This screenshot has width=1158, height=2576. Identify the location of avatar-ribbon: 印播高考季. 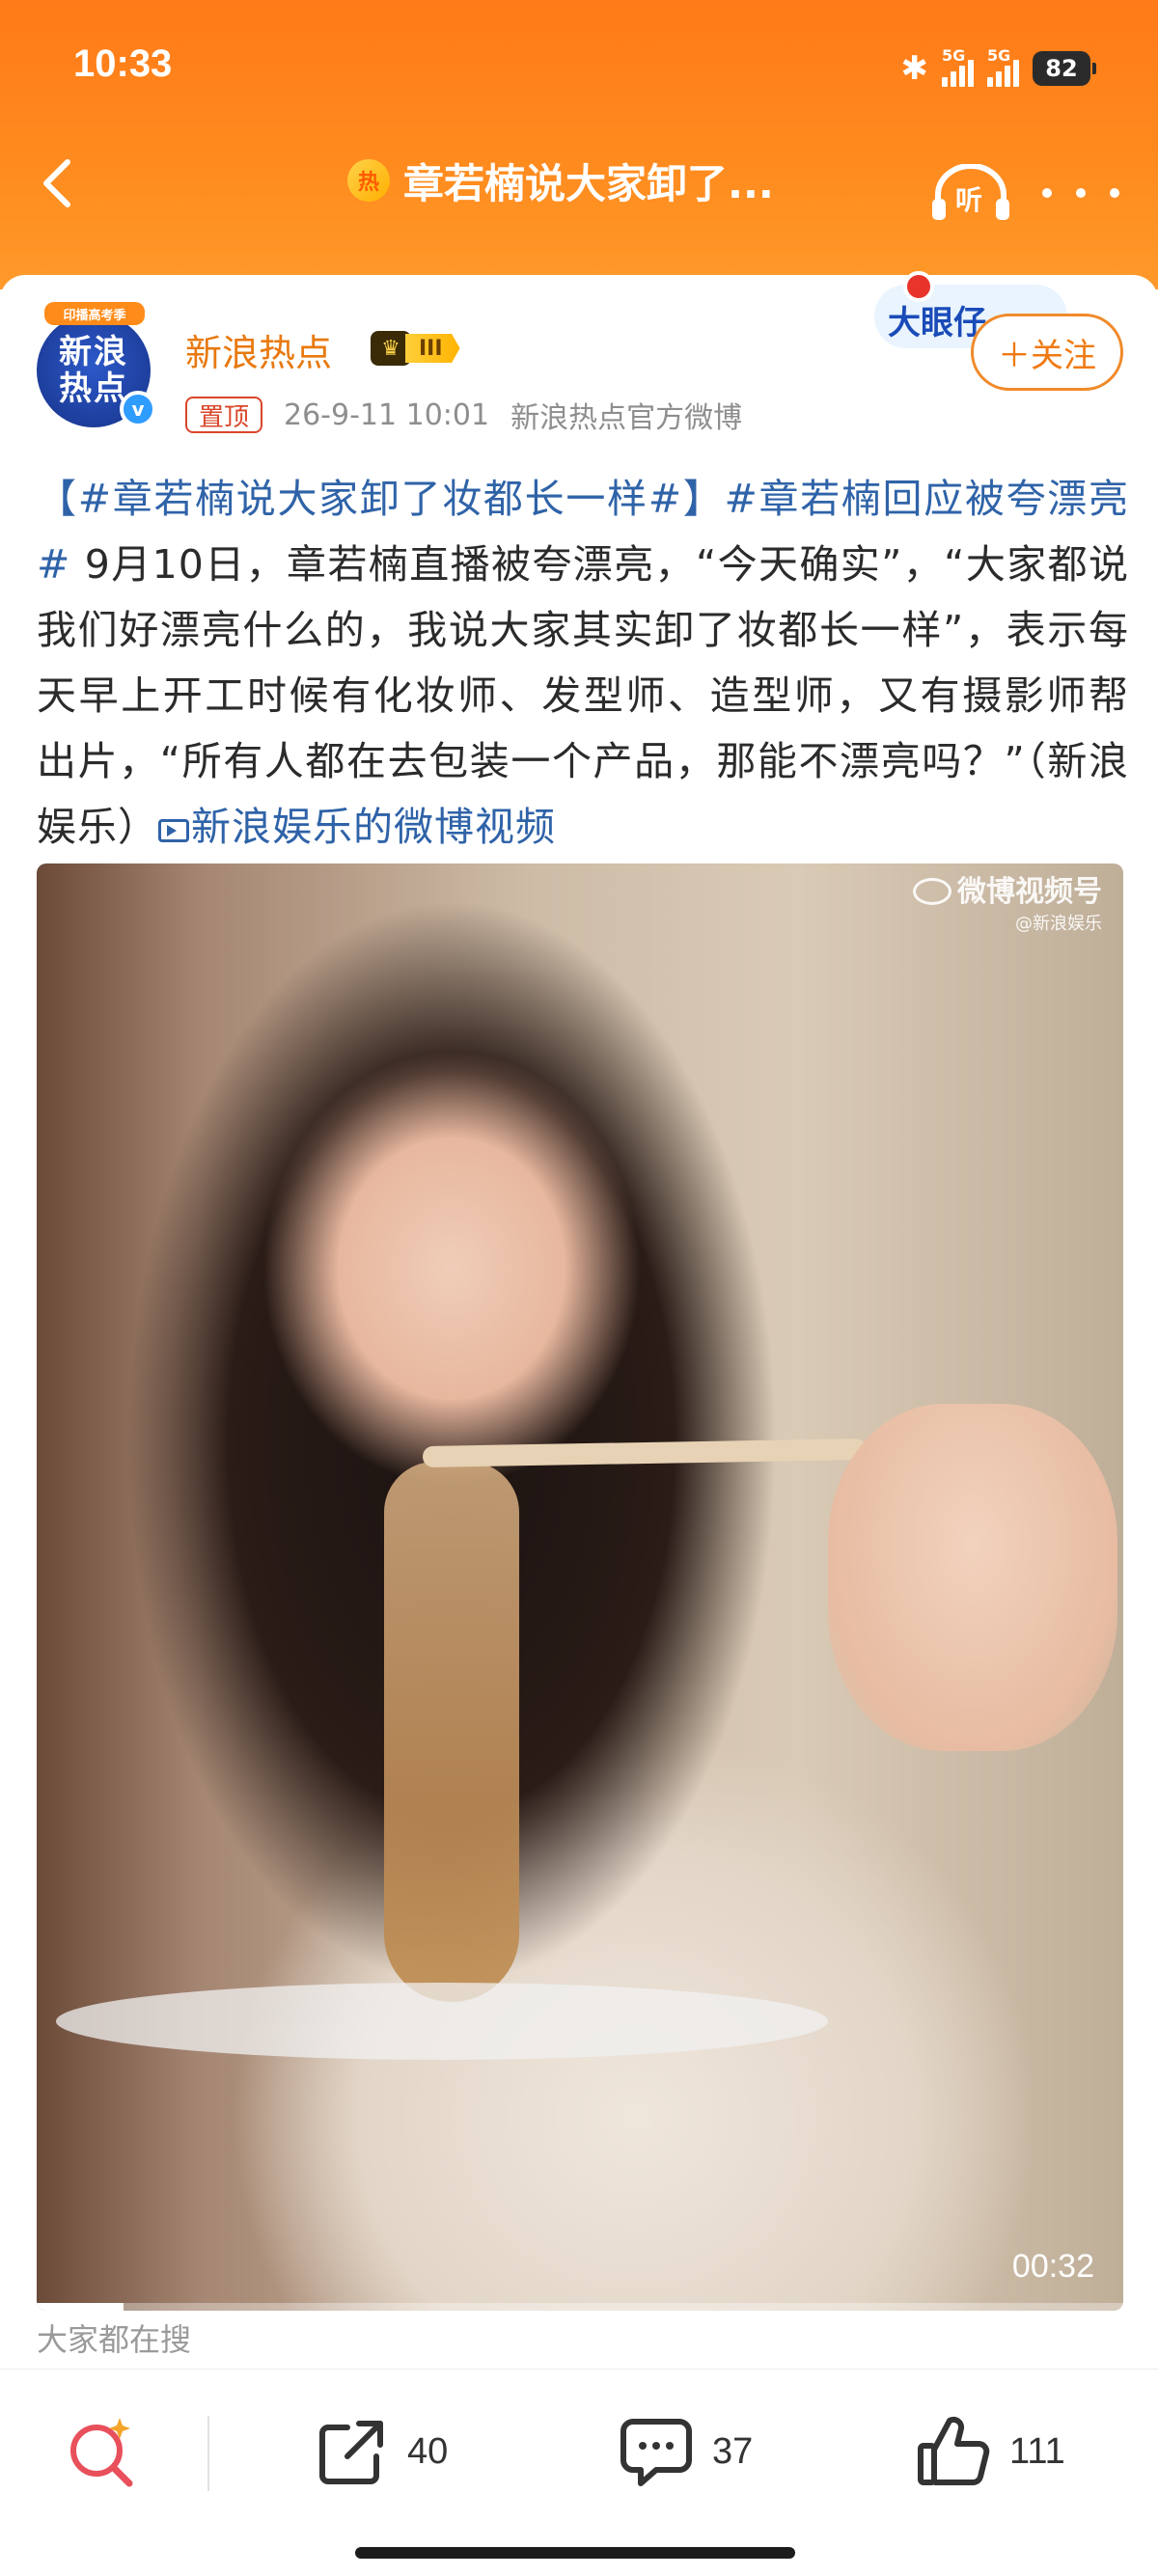
(94, 313).